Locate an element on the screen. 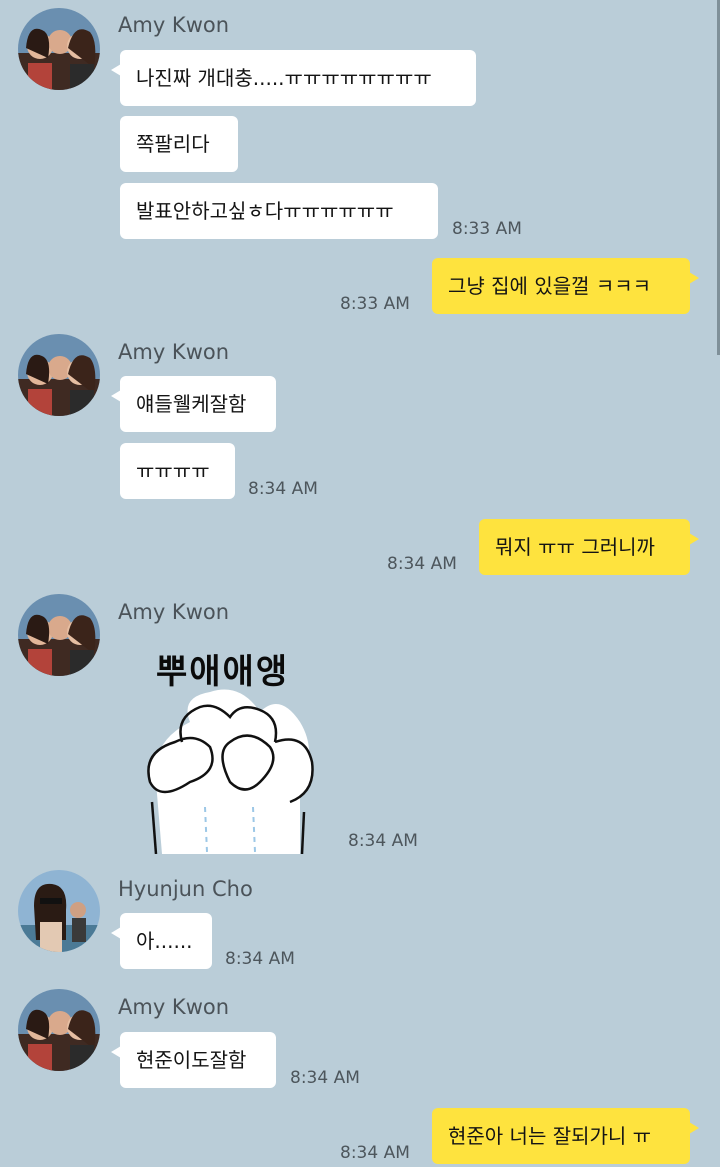 This screenshot has height=1167, width=720. outgoing-message-bubble: 그냥 집에 있을껄 ㅋㅋㅋ is located at coordinates (565, 286).